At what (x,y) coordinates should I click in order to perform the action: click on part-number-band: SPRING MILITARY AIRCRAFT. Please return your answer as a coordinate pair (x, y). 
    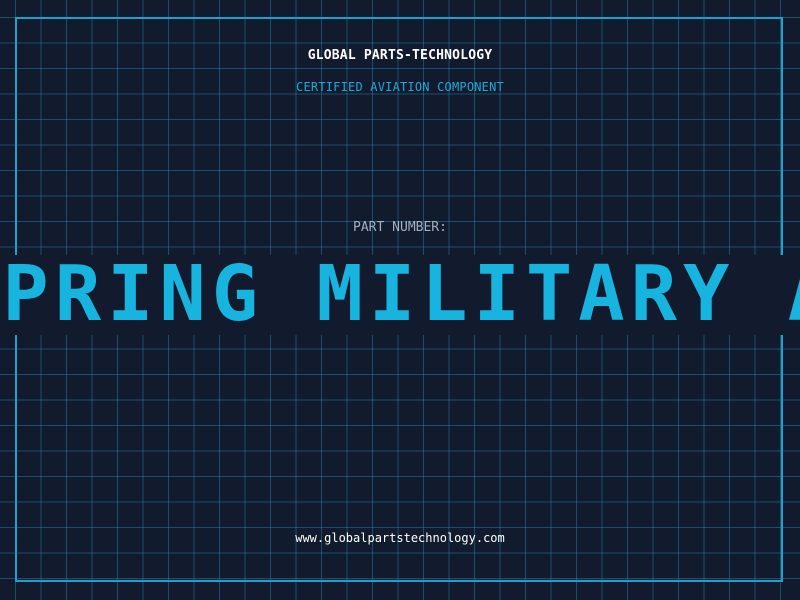
    Looking at the image, I should click on (400, 295).